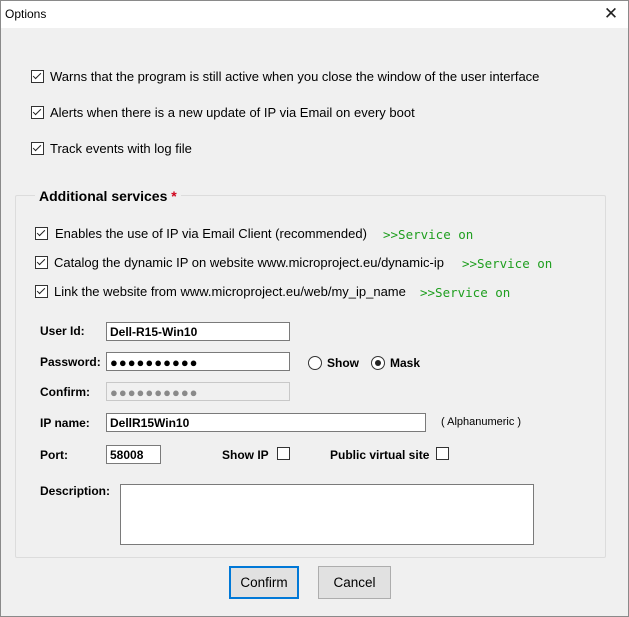 Image resolution: width=629 pixels, height=617 pixels. What do you see at coordinates (245, 455) in the screenshot?
I see `show-ip-label: Show IP` at bounding box center [245, 455].